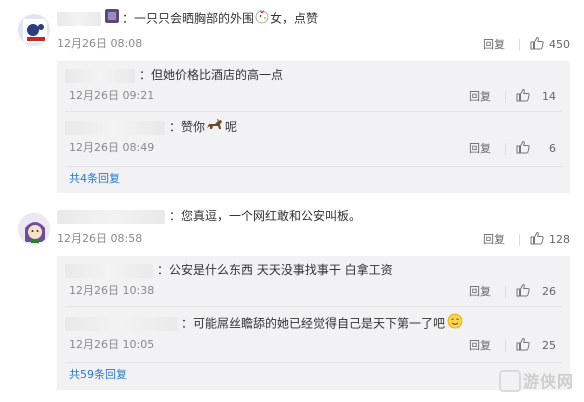  What do you see at coordinates (559, 239) in the screenshot?
I see `like-count: 128` at bounding box center [559, 239].